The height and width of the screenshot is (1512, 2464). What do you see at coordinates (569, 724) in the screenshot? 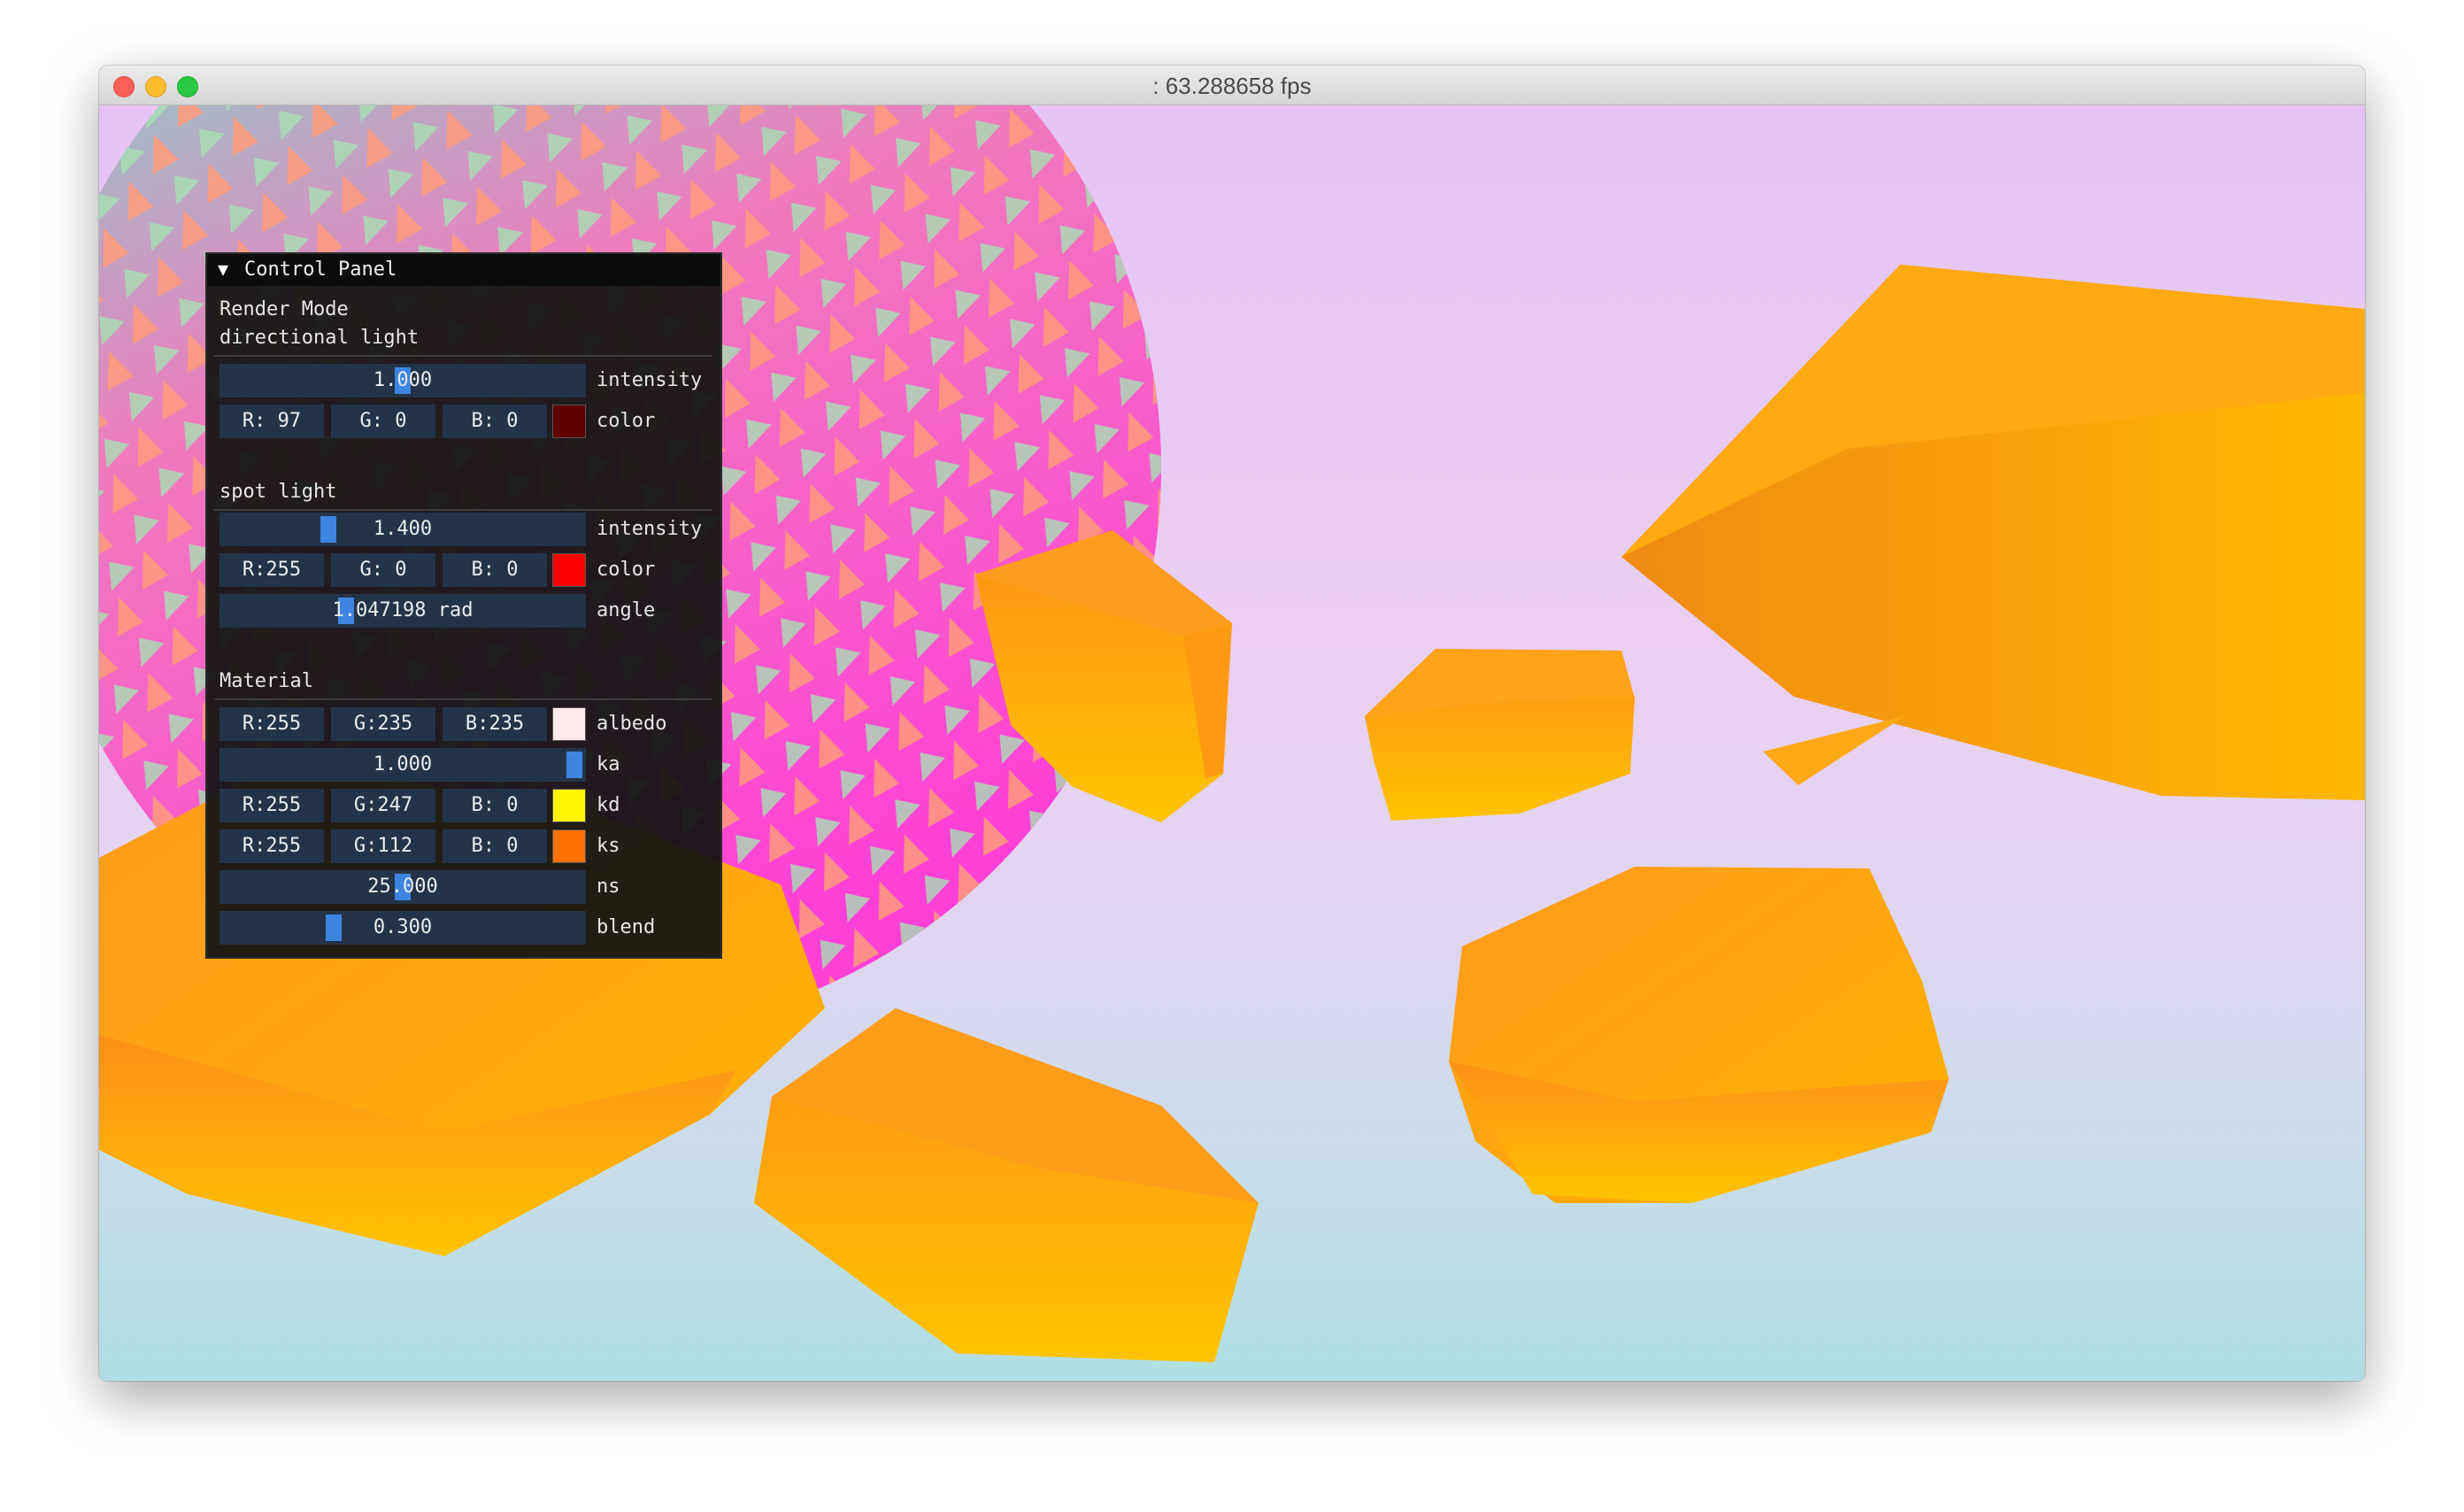
I see `albedo-color-swatch` at bounding box center [569, 724].